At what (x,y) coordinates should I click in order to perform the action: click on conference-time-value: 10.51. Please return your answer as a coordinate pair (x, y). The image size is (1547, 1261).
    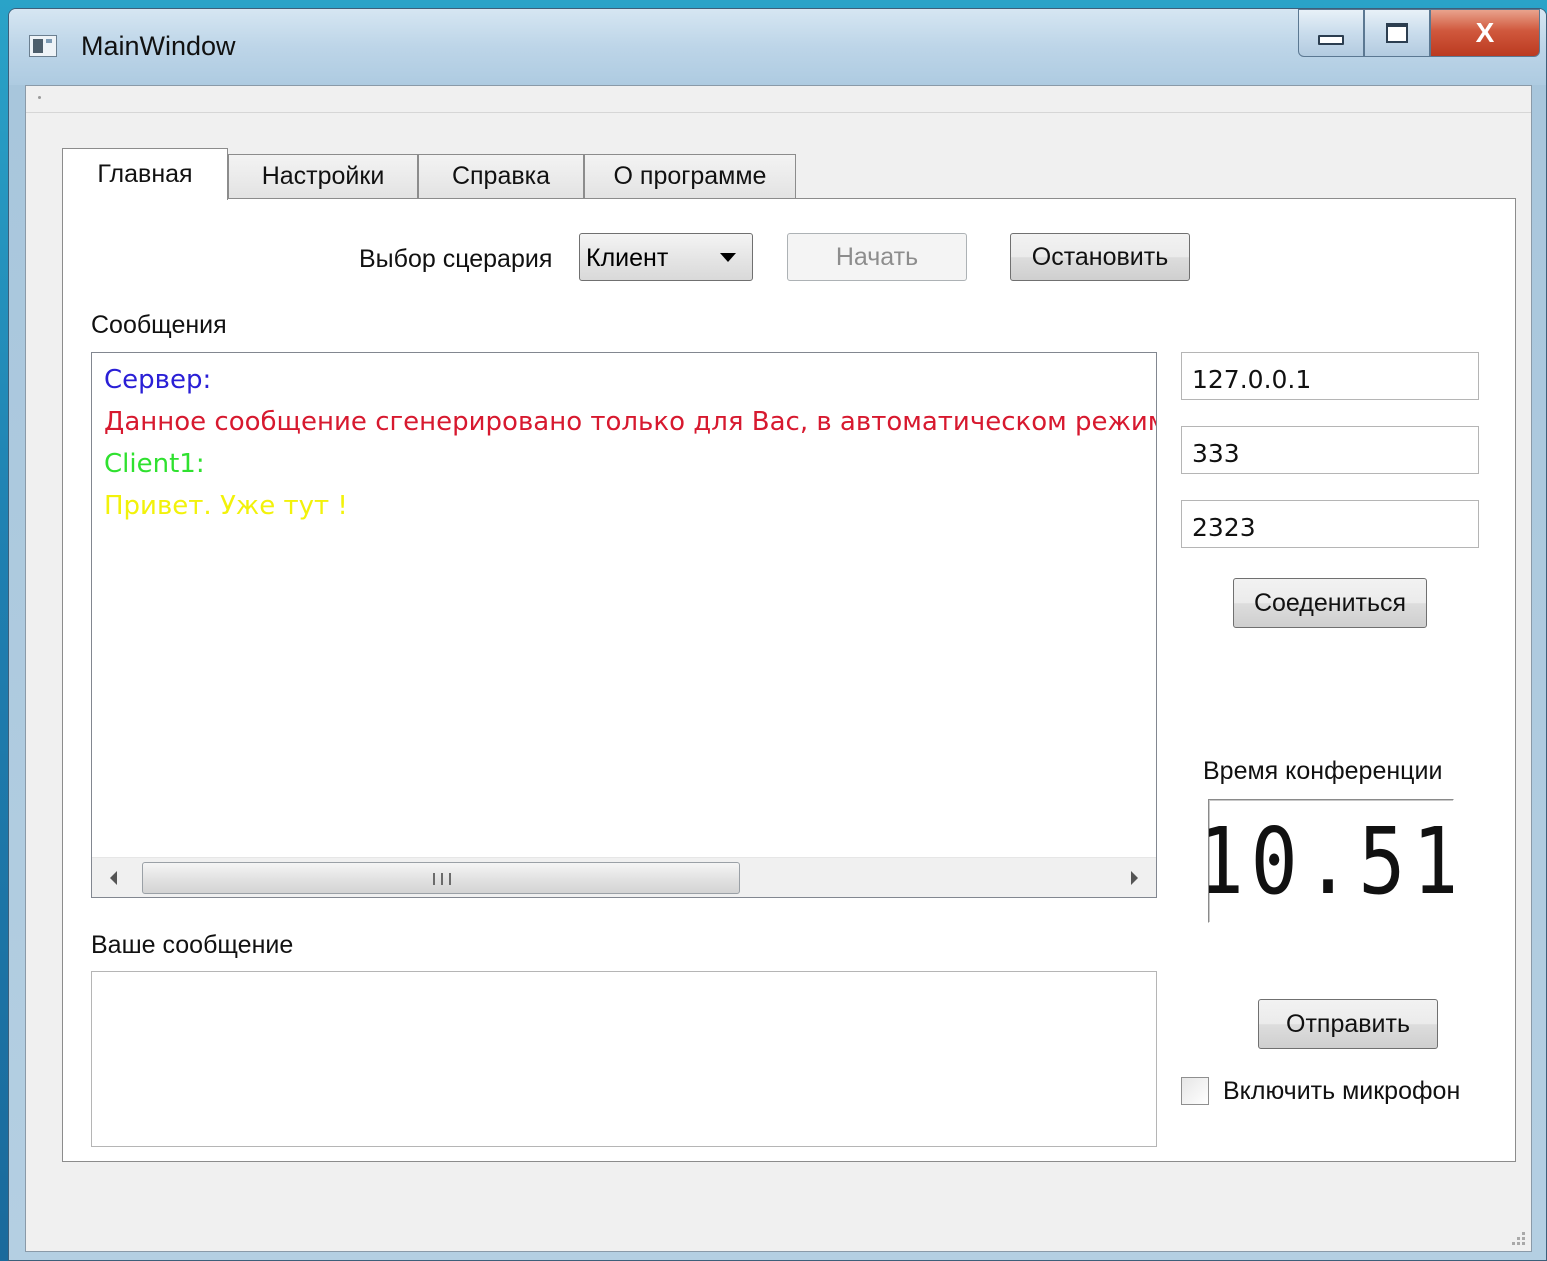
    Looking at the image, I should click on (1331, 861).